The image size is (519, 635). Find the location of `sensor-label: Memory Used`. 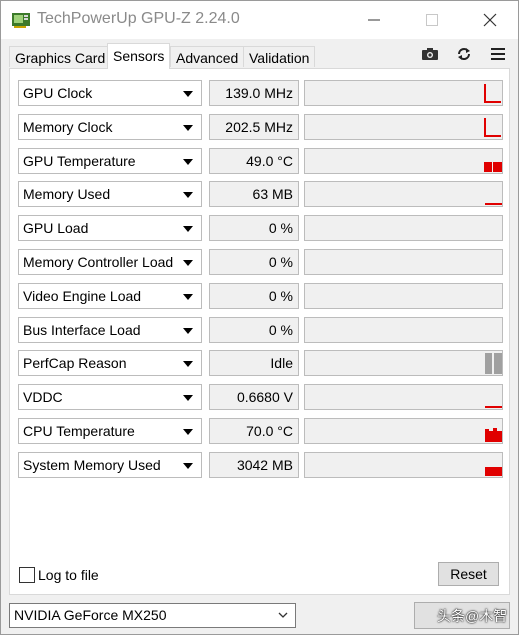

sensor-label: Memory Used is located at coordinates (67, 194).